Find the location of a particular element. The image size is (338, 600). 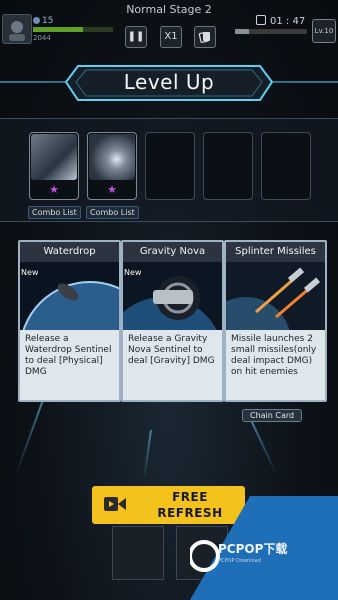

card-title: Gravity Nova is located at coordinates (172, 252).